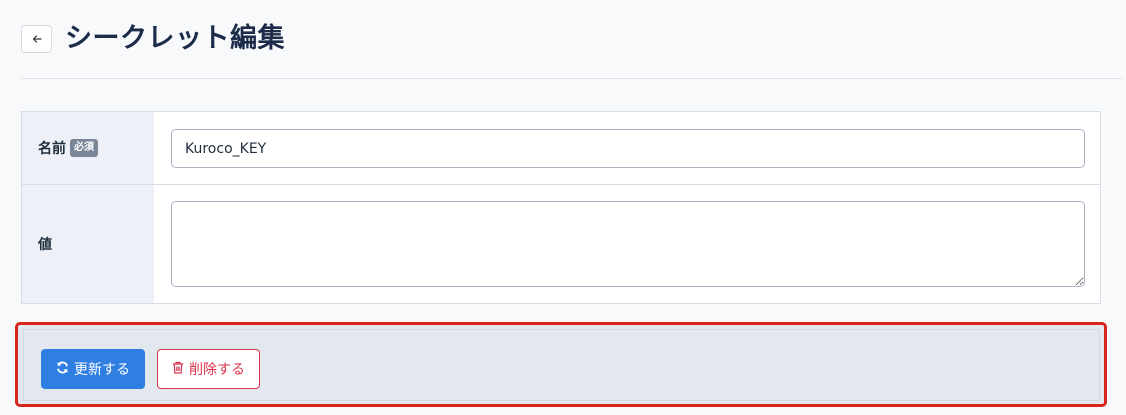  What do you see at coordinates (175, 38) in the screenshot?
I see `page-title: シークレット編集` at bounding box center [175, 38].